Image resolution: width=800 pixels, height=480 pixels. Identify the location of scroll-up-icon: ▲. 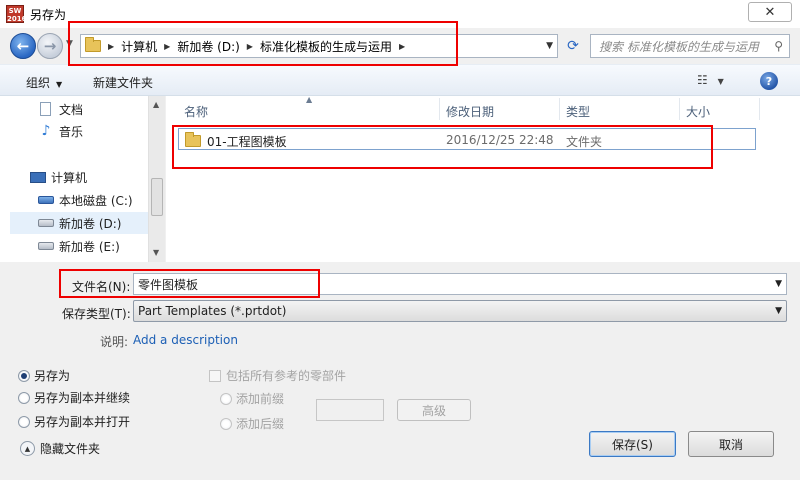
(156, 104).